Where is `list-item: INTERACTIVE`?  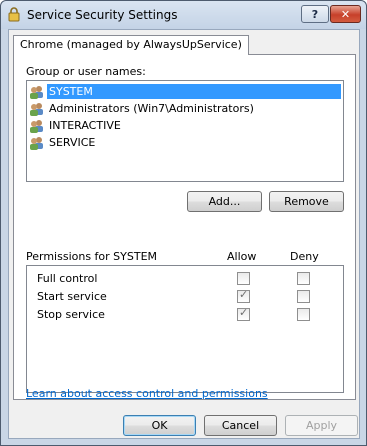 list-item: INTERACTIVE is located at coordinates (185, 125).